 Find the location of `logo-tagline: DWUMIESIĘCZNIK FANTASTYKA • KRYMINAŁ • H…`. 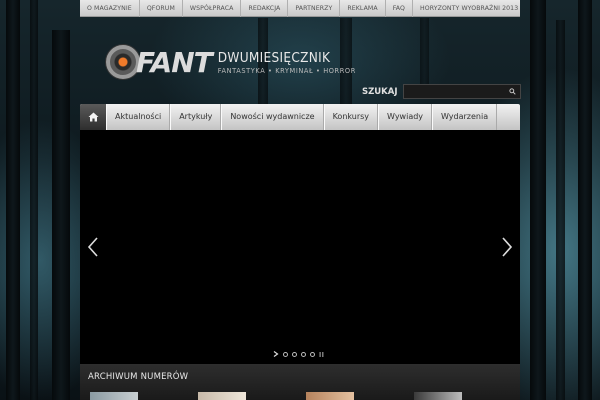

logo-tagline: DWUMIESIĘCZNIK FANTASTYKA • KRYMINAŁ • H… is located at coordinates (287, 62).